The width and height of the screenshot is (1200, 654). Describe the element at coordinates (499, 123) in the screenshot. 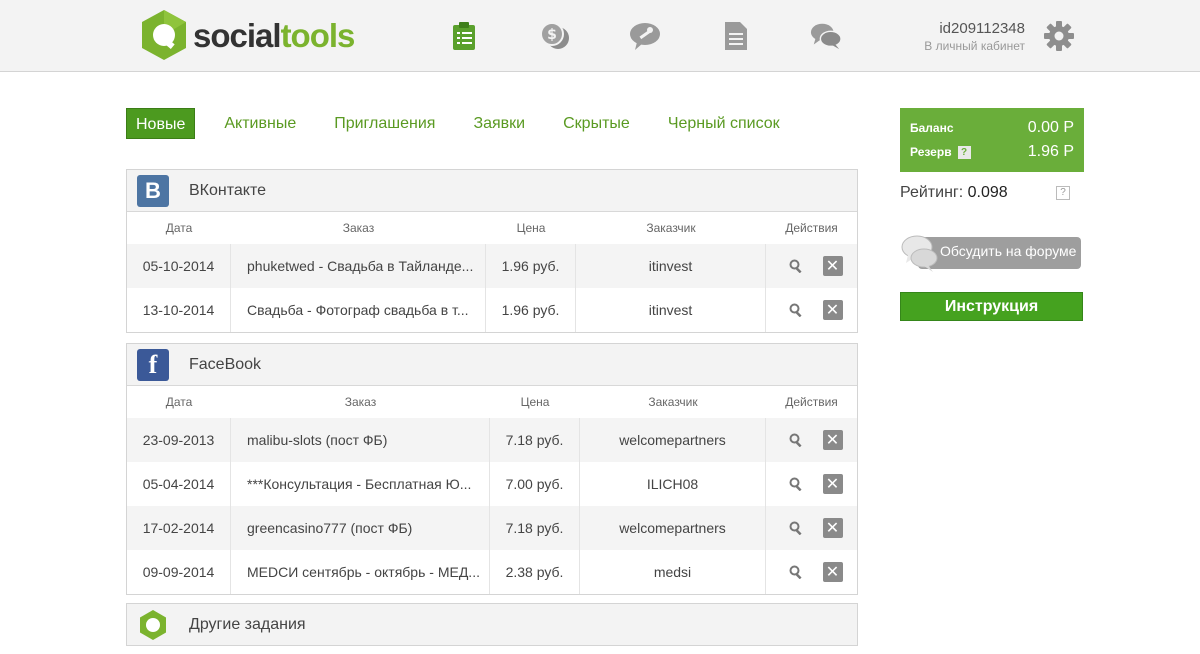

I see `tab-requests: Заявки` at that location.